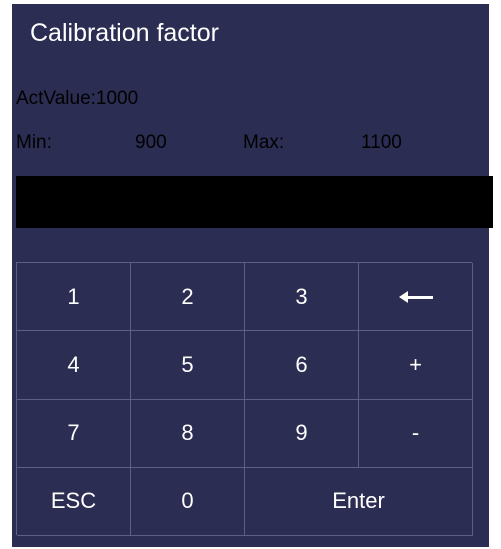  I want to click on key-9: 9, so click(302, 433).